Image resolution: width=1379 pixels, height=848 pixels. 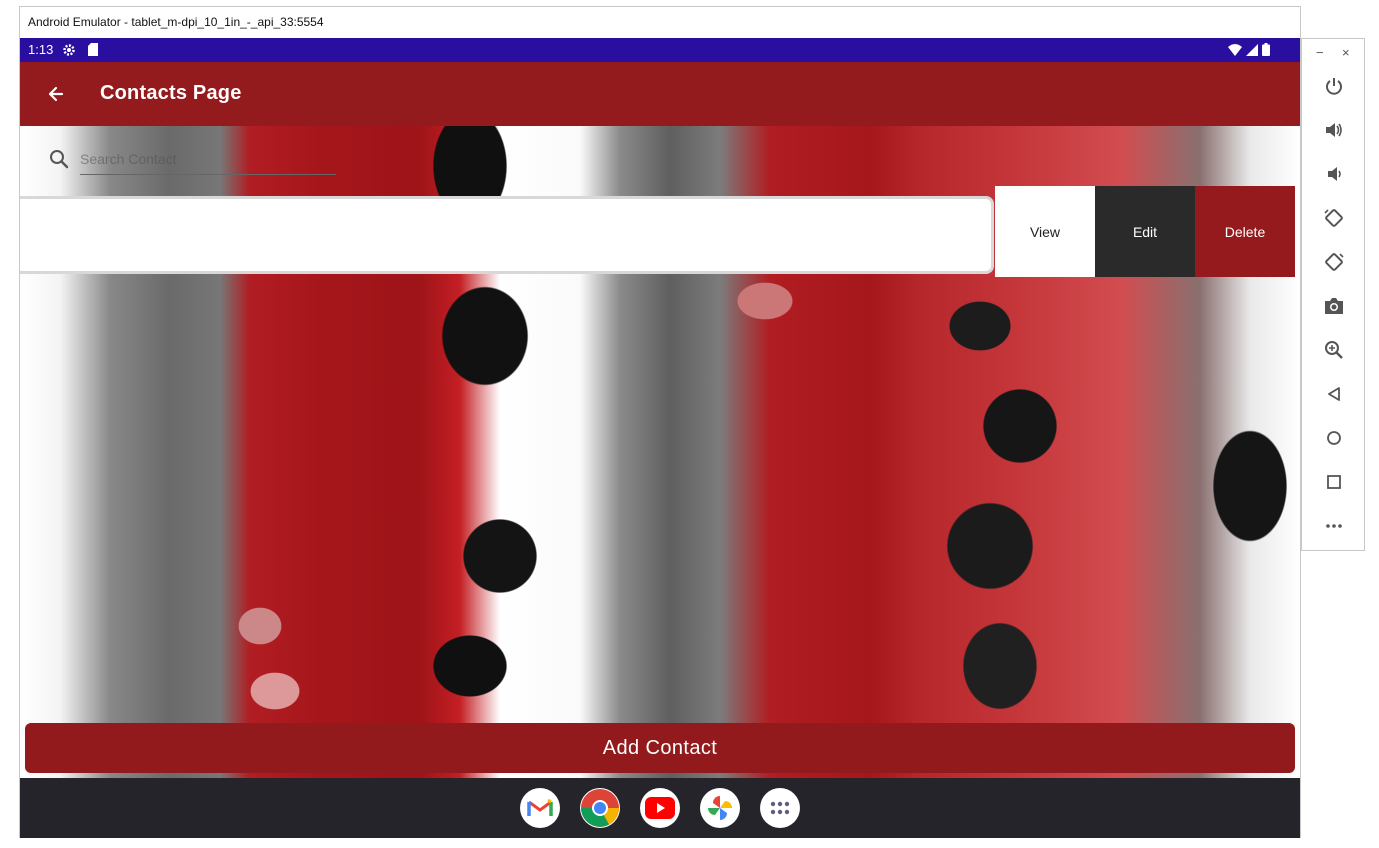 What do you see at coordinates (660, 94) in the screenshot?
I see `app-bar: Contacts Page` at bounding box center [660, 94].